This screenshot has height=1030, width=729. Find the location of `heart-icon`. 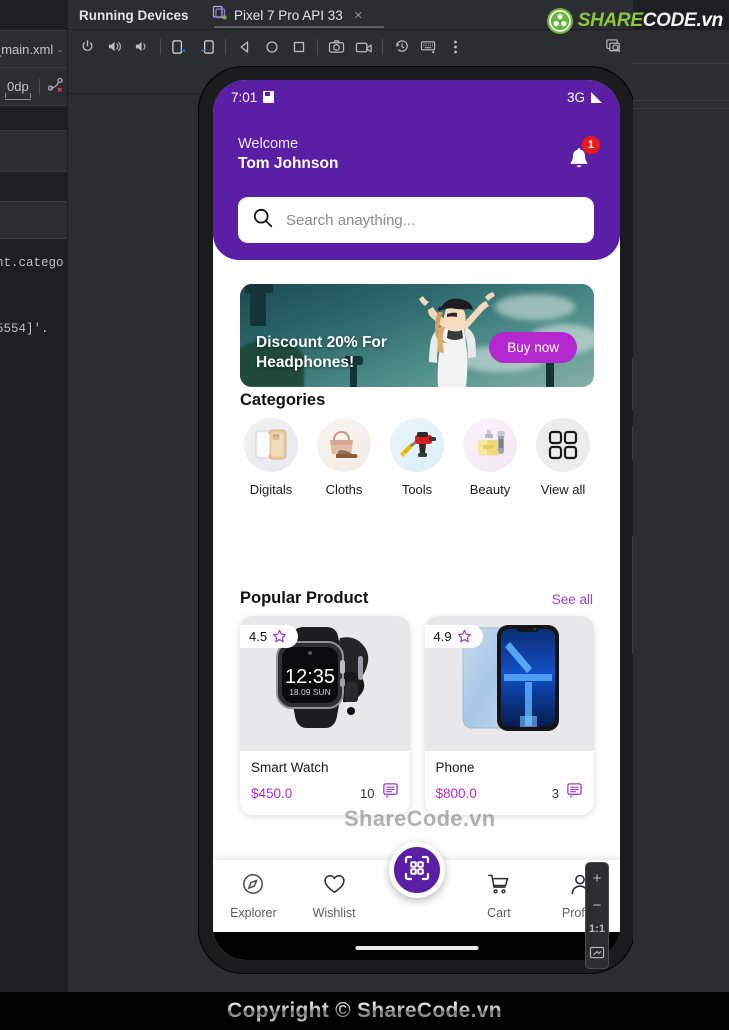

heart-icon is located at coordinates (334, 886).